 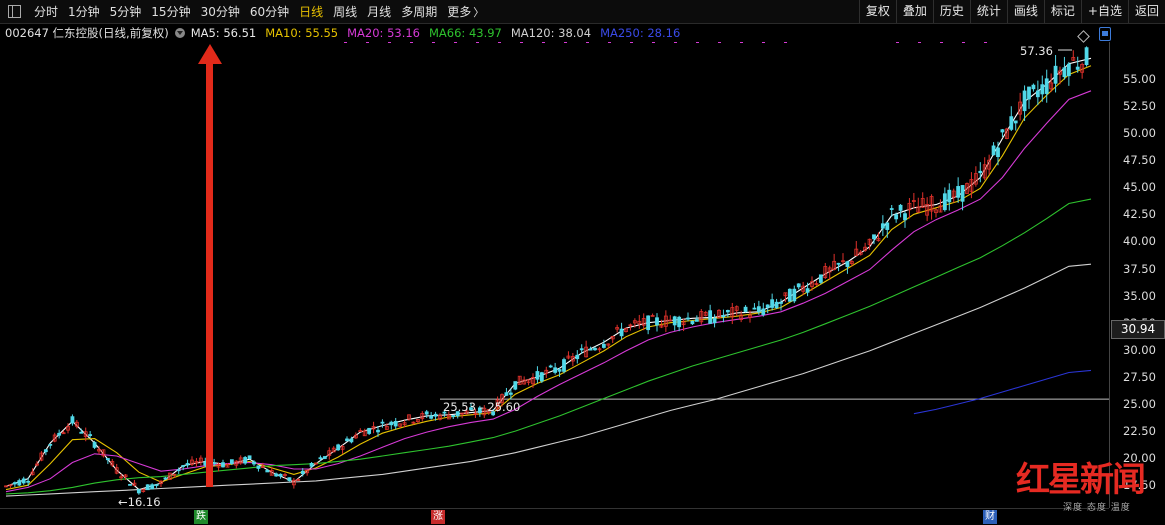 I want to click on period-tab-1min: 1分钟, so click(x=84, y=11).